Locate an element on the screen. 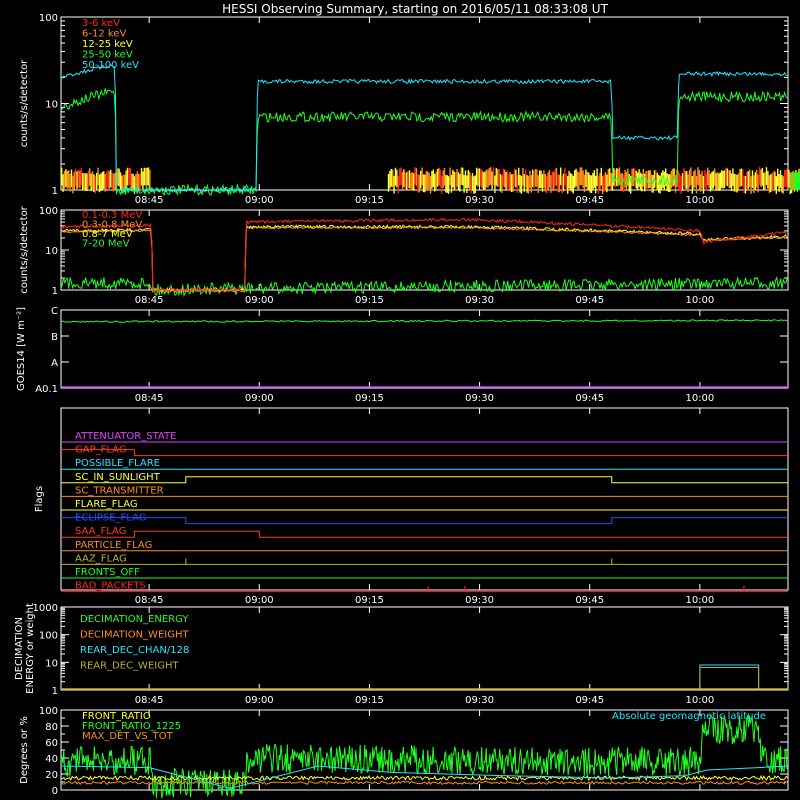 The width and height of the screenshot is (800, 800). flag-label: POSSIBLE_FLARE is located at coordinates (117, 463).